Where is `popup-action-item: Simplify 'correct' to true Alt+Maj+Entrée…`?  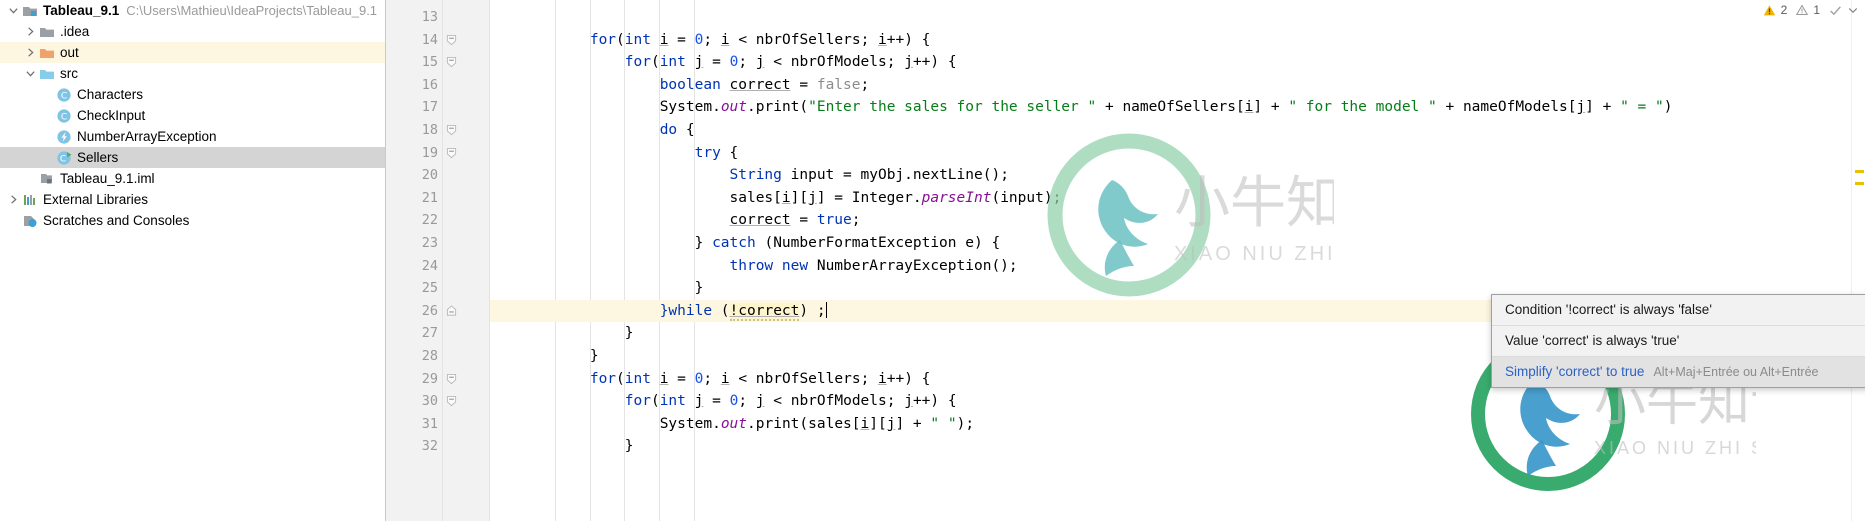
popup-action-item: Simplify 'correct' to true Alt+Maj+Entrée… is located at coordinates (1678, 371).